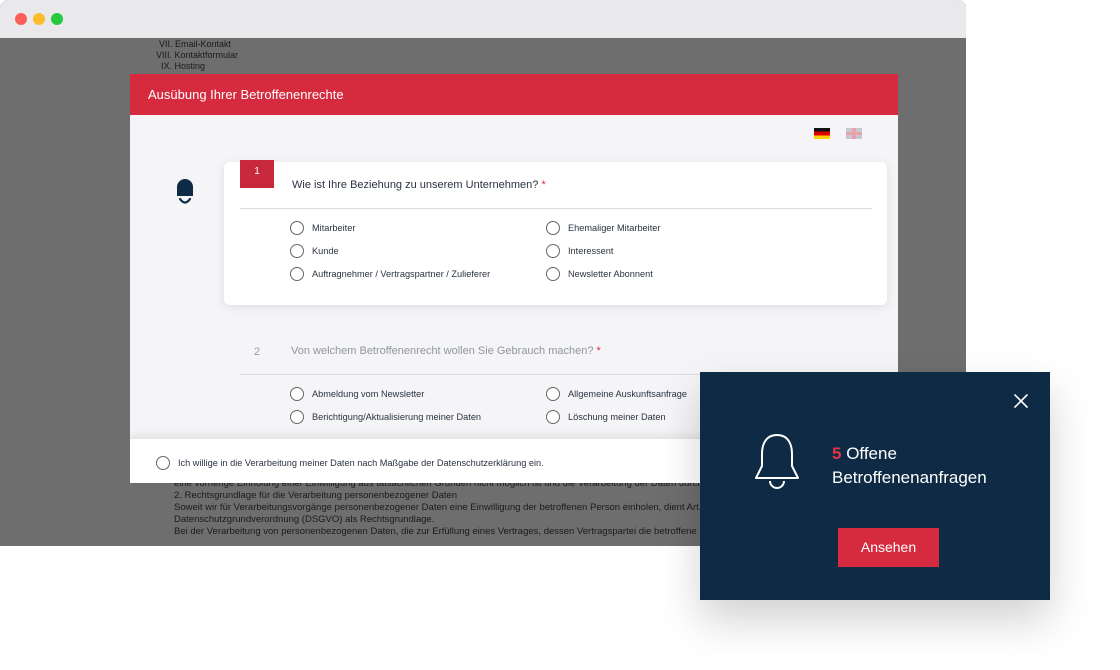  What do you see at coordinates (194, 66) in the screenshot?
I see `toc-item: IX. Hosting` at bounding box center [194, 66].